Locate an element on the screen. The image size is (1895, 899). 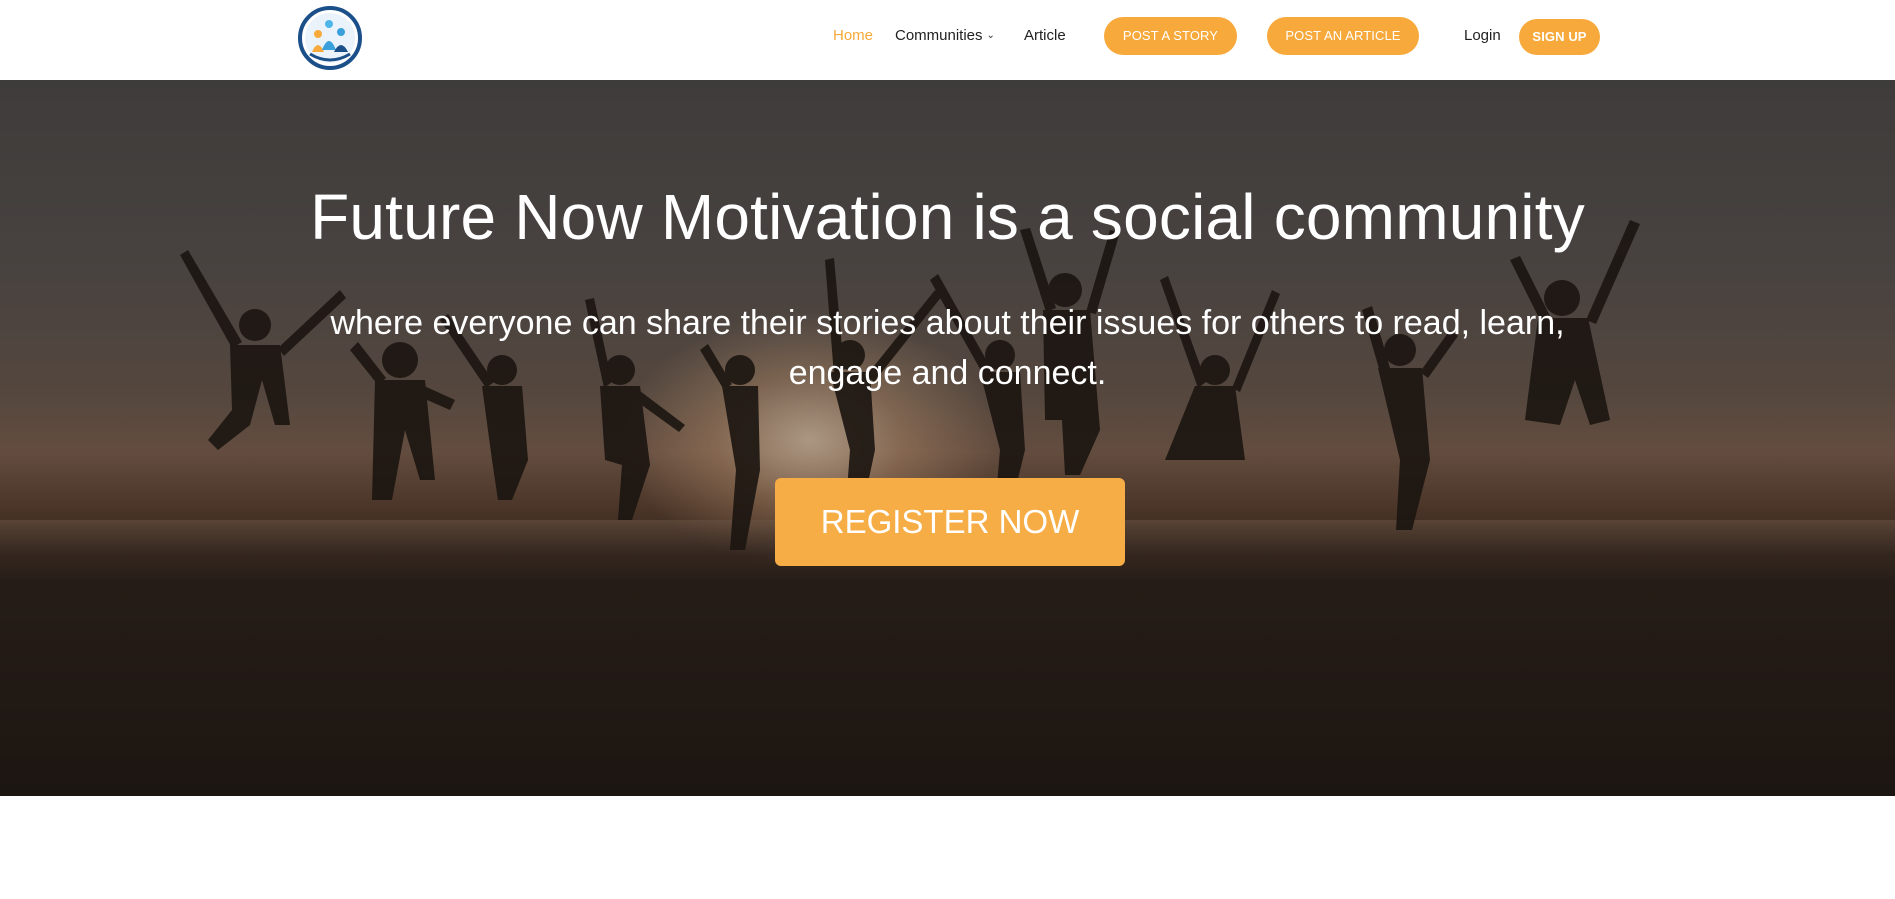
login-link: Login is located at coordinates (1482, 35).